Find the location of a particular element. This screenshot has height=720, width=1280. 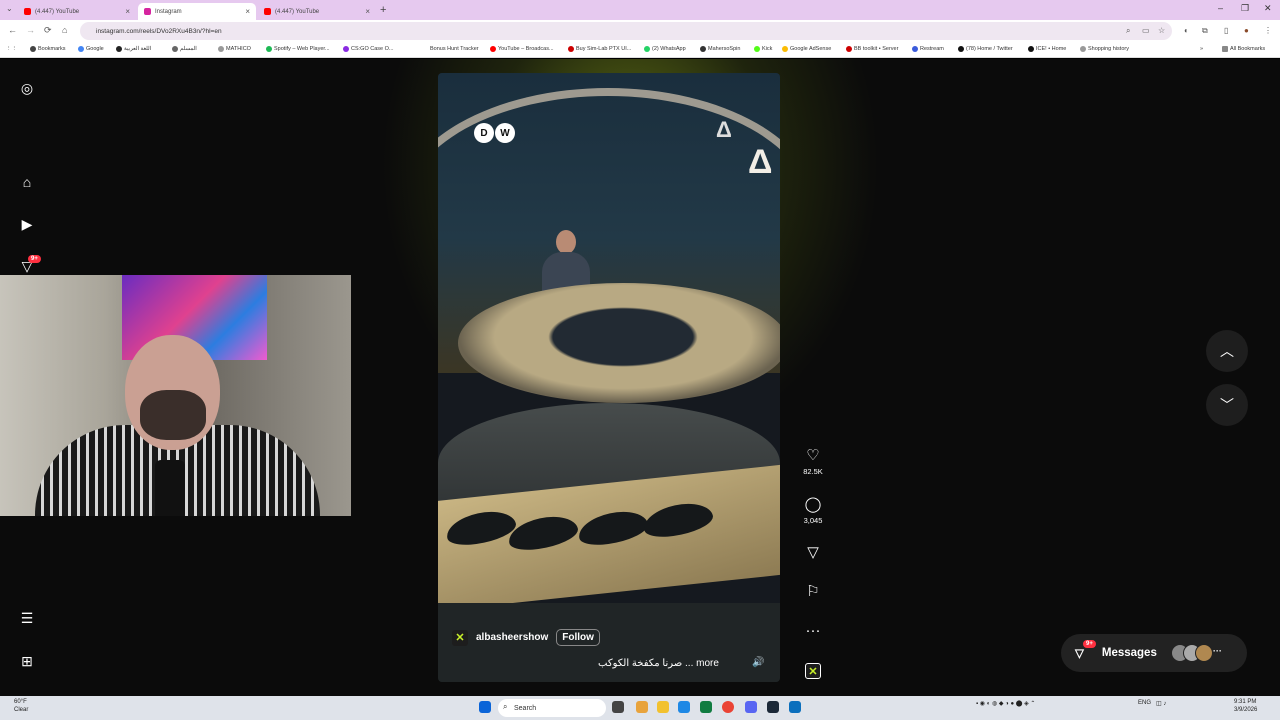

bookmarks-overflow-icon: » is located at coordinates (1201, 49).